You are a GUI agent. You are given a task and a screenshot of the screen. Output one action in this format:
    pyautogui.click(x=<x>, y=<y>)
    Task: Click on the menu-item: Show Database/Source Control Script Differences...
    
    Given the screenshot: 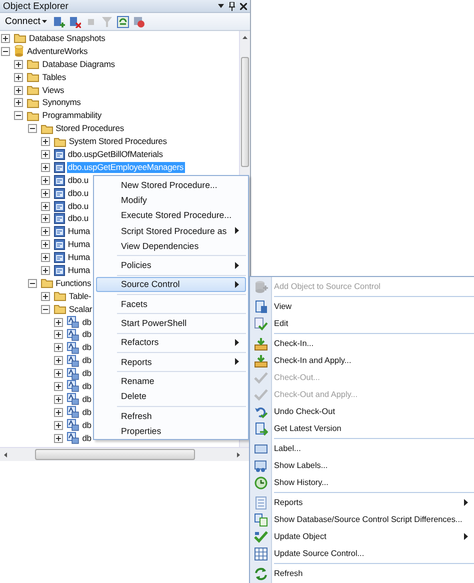 What is the action you would take?
    pyautogui.click(x=362, y=519)
    